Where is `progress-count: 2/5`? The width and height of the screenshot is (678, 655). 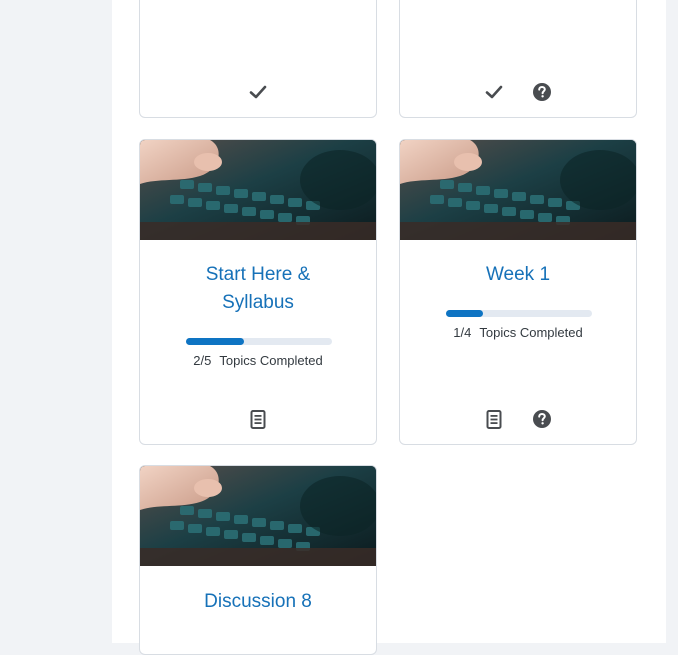 progress-count: 2/5 is located at coordinates (202, 360).